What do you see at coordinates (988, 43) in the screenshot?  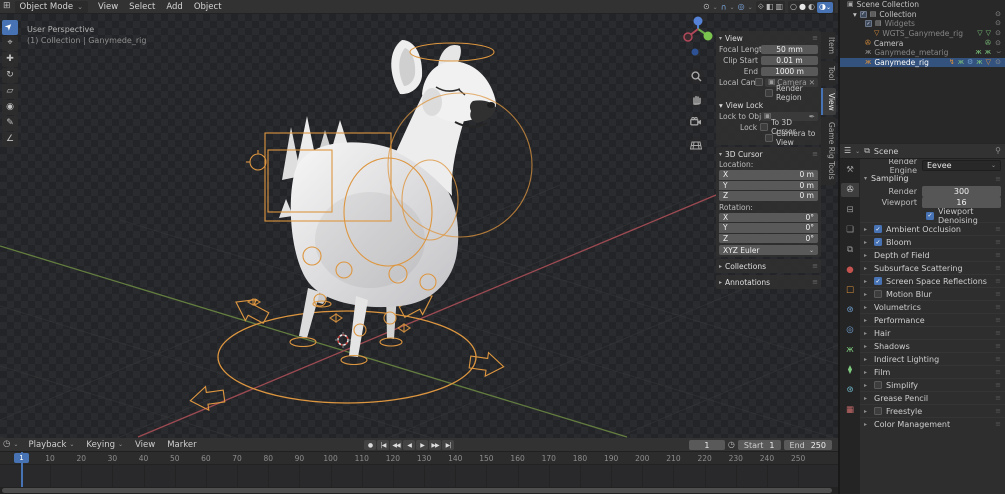 I see `camera-data-icon: ✇` at bounding box center [988, 43].